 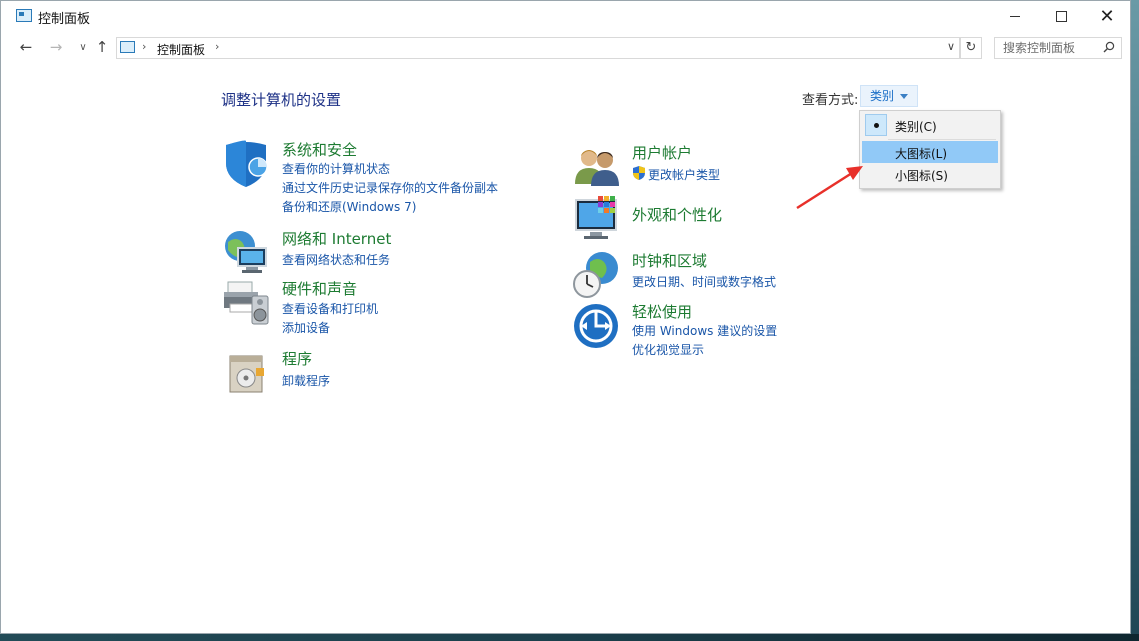 I want to click on search-input, so click(x=1051, y=48).